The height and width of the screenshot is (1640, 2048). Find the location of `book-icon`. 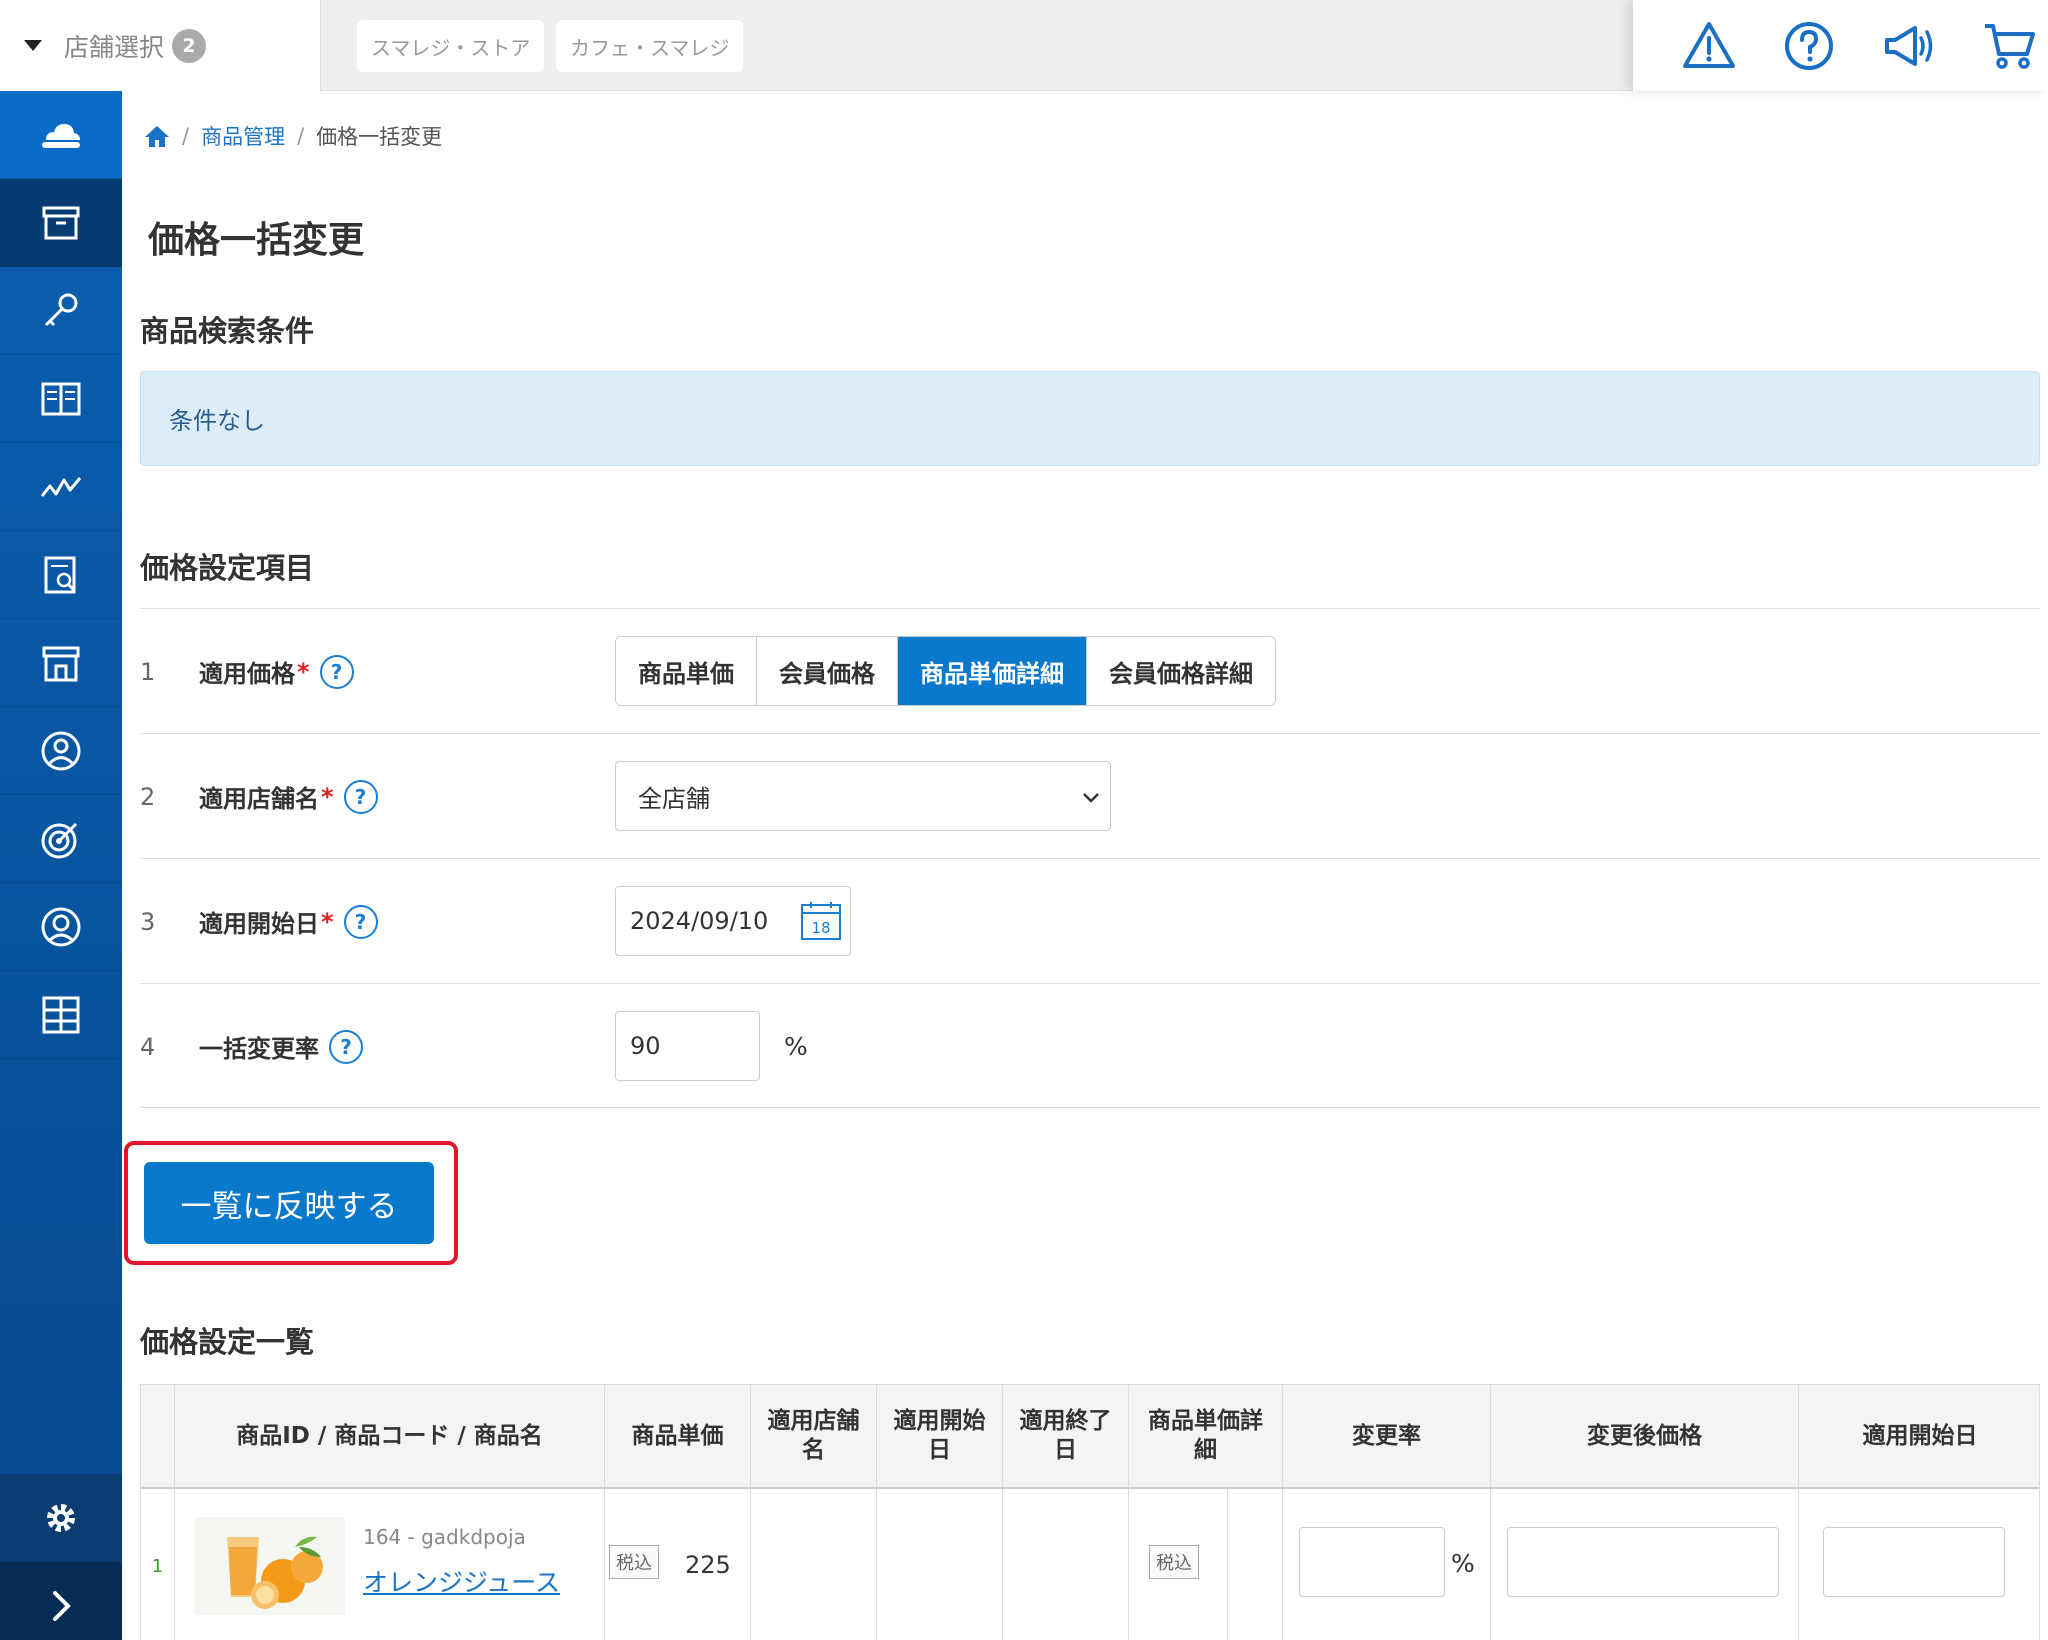

book-icon is located at coordinates (61, 398).